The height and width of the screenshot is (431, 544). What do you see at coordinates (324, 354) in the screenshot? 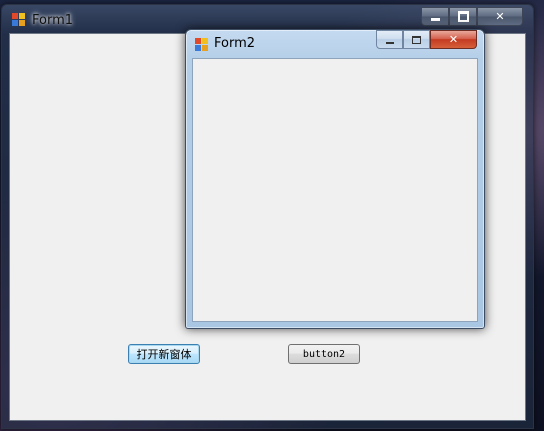
I see `button2: button2` at bounding box center [324, 354].